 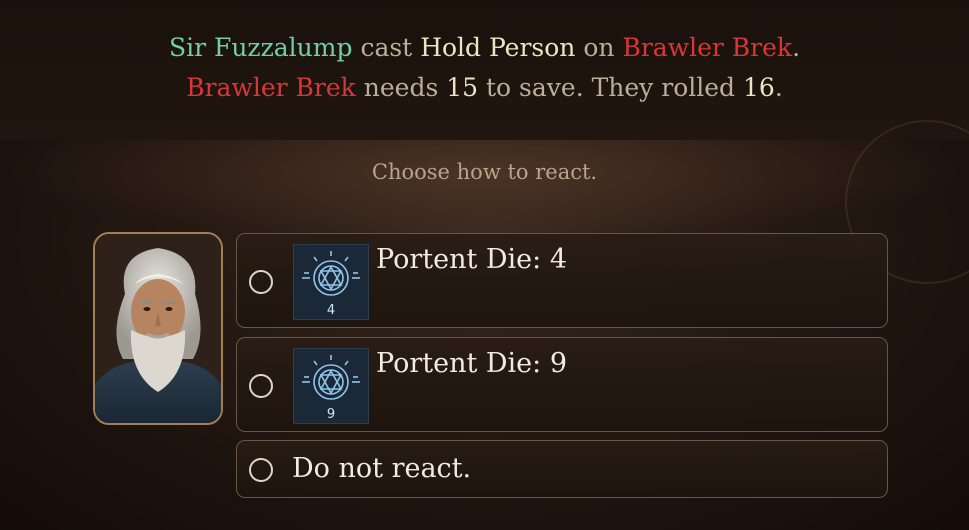 I want to click on caster-name: Sir Fuzzalump, so click(x=260, y=47).